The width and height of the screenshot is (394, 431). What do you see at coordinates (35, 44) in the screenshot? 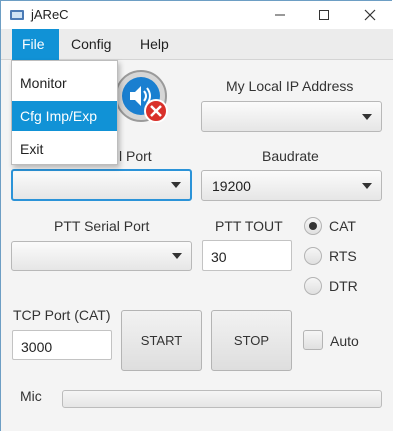
I see `menu-file: File` at bounding box center [35, 44].